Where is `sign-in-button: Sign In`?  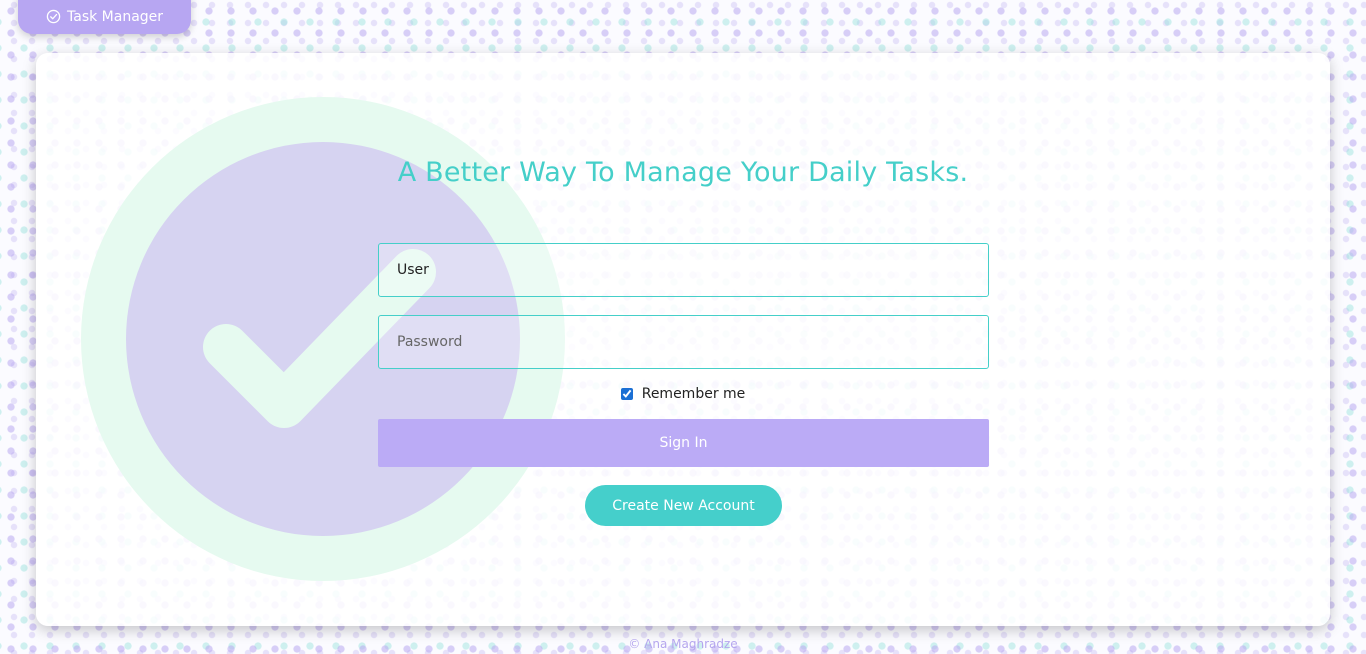 sign-in-button: Sign In is located at coordinates (683, 443).